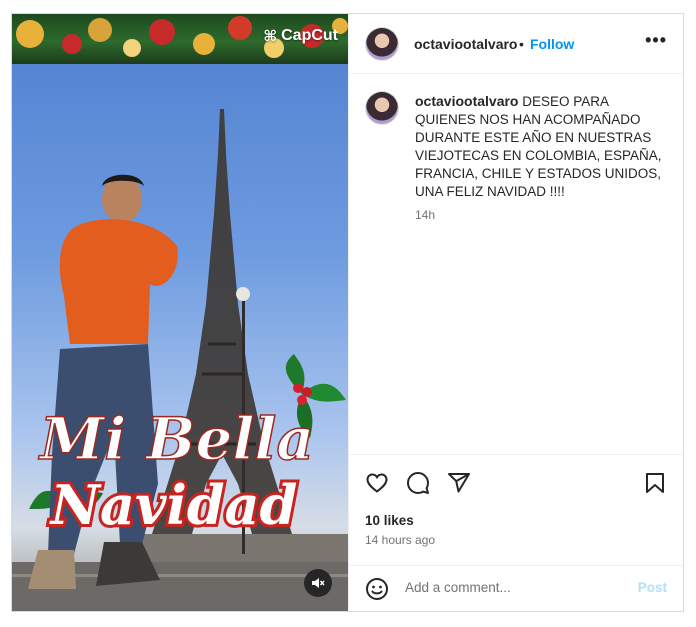  What do you see at coordinates (377, 589) in the screenshot?
I see `emoji-icon` at bounding box center [377, 589].